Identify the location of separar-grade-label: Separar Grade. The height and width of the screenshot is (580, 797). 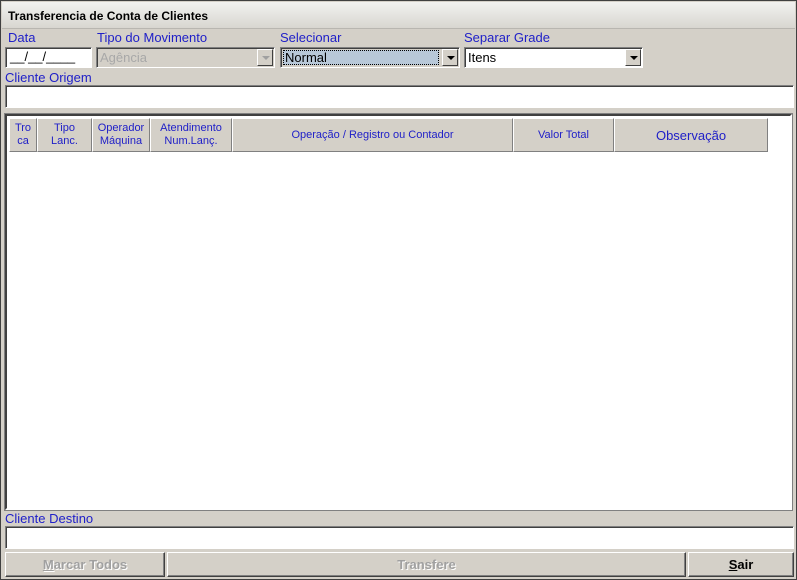
(507, 37).